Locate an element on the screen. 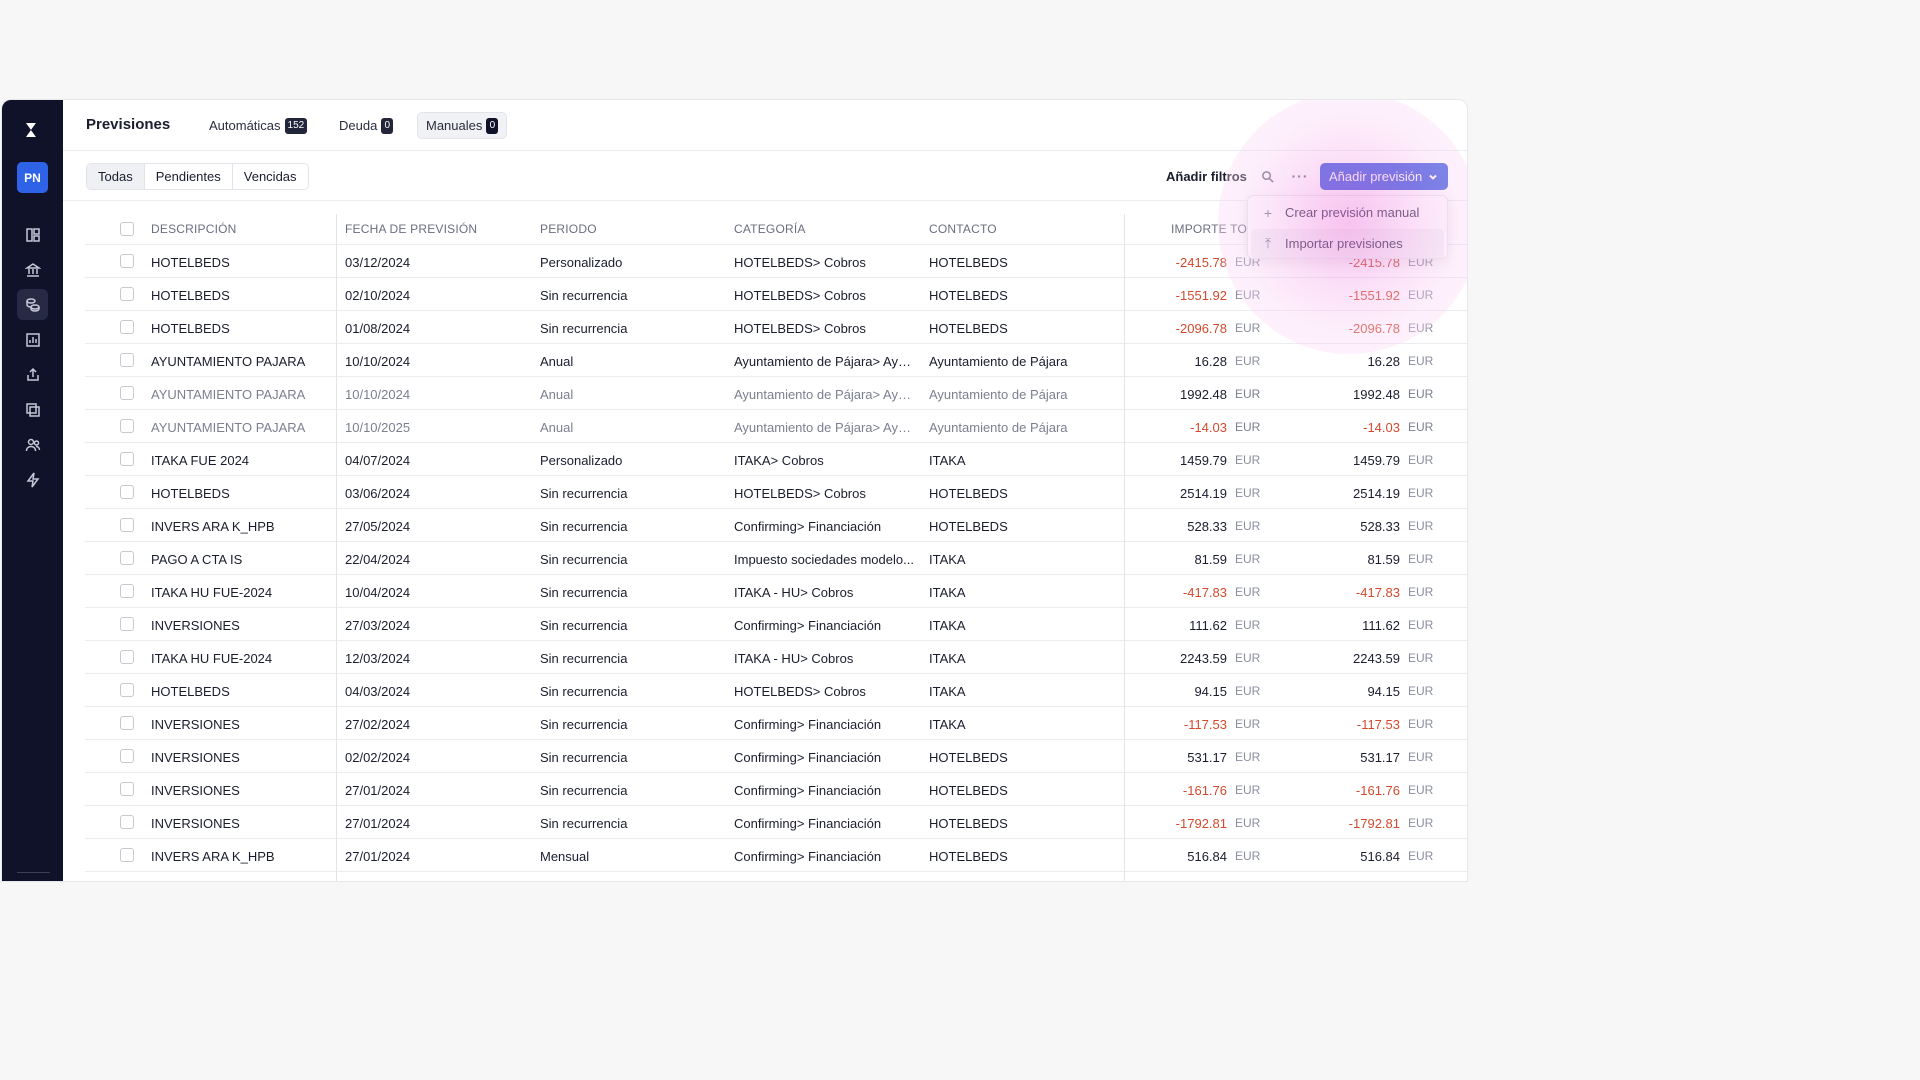  more-options-button: ··· is located at coordinates (1300, 176).